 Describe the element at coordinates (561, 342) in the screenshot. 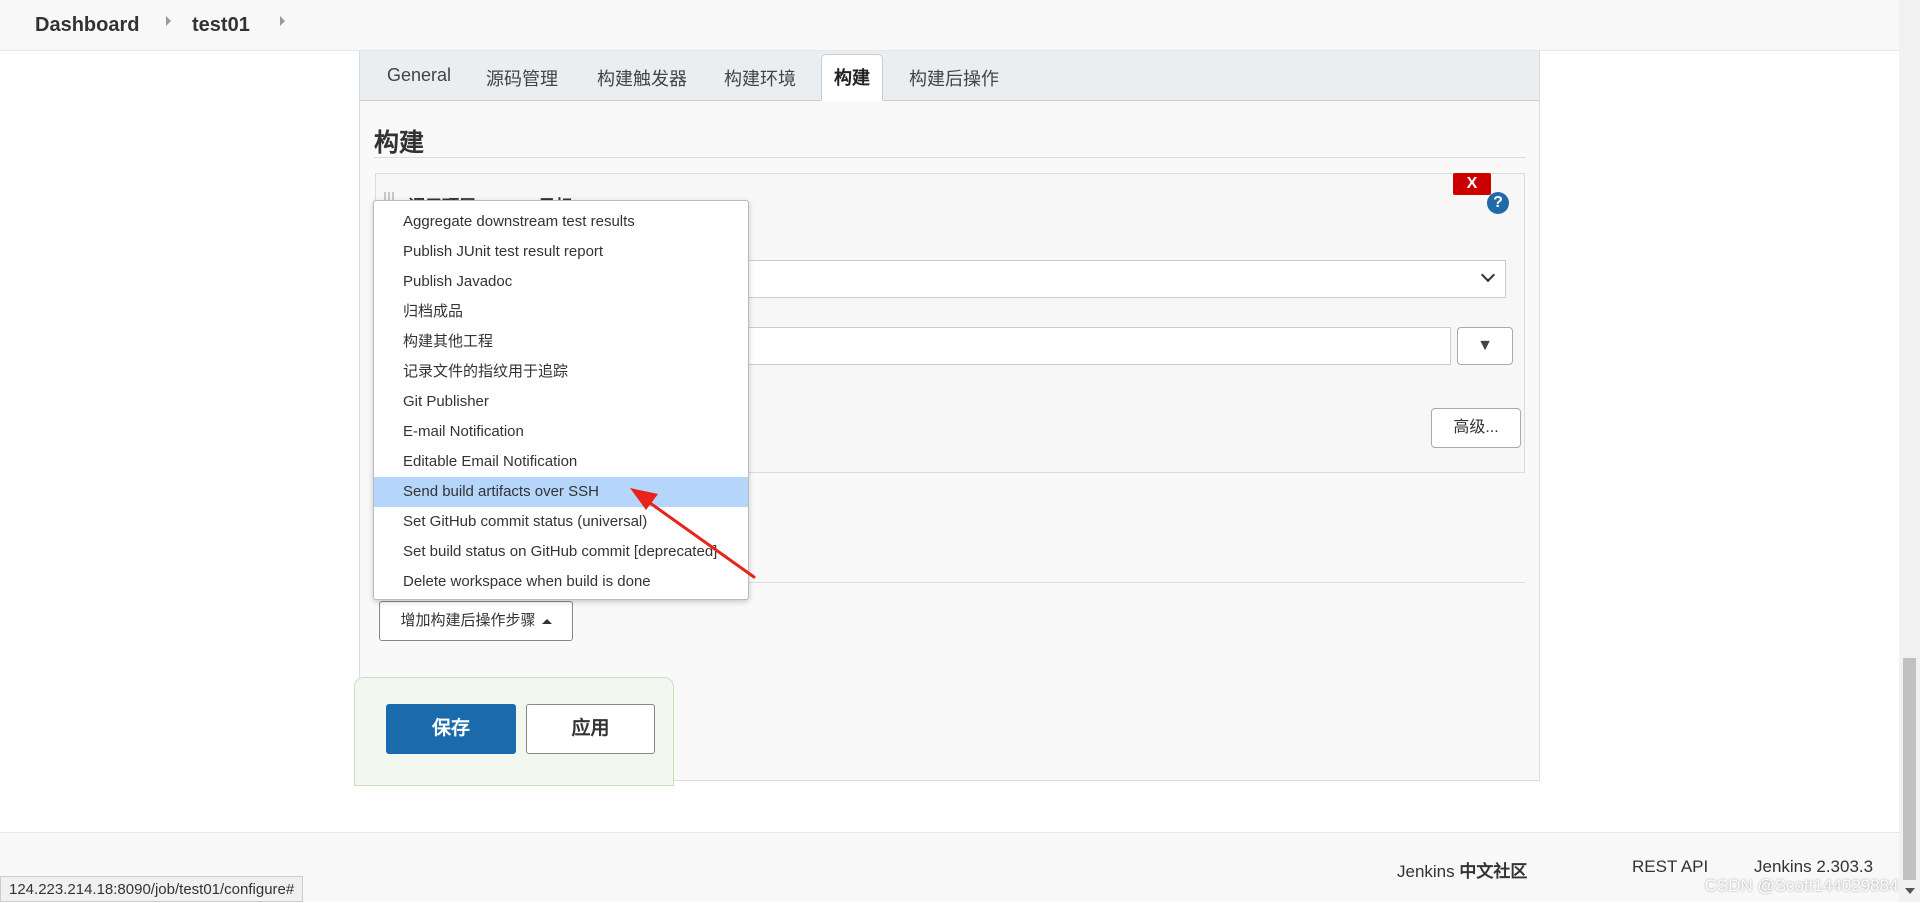

I see `menu-item: 构建其他工程` at that location.